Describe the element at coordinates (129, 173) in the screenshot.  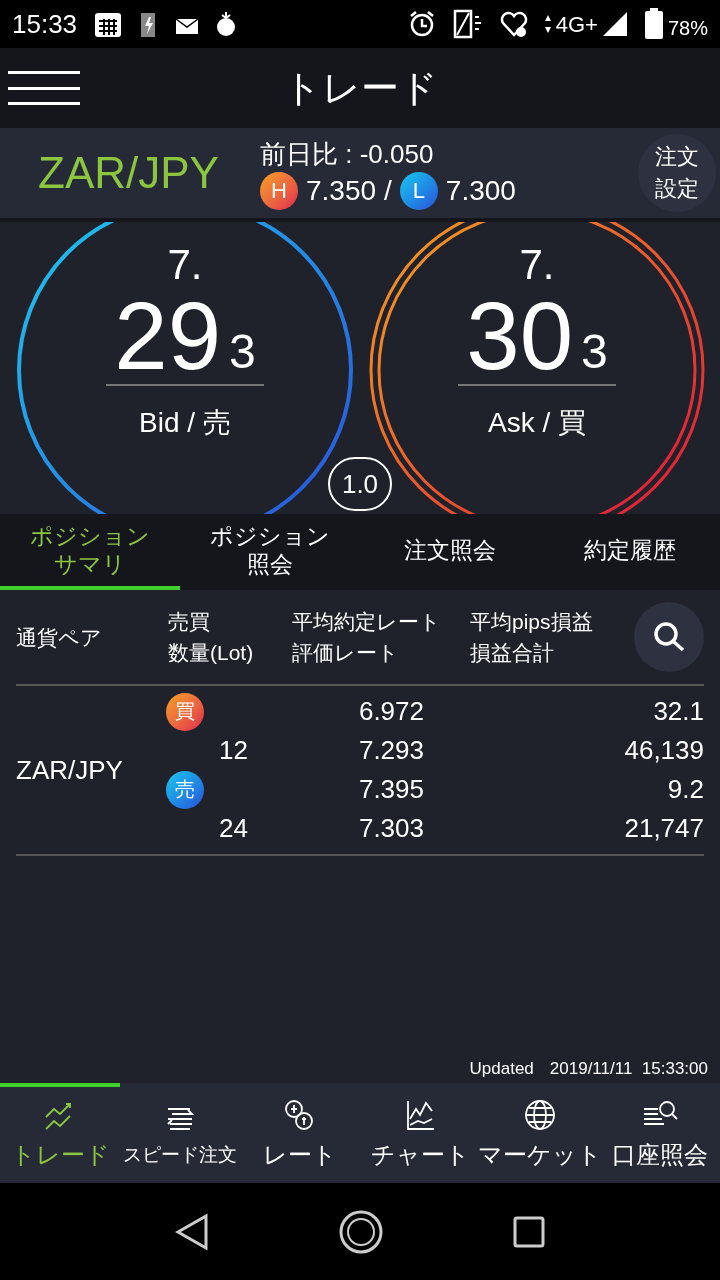
I see `currency-pair: ZAR/JPY` at that location.